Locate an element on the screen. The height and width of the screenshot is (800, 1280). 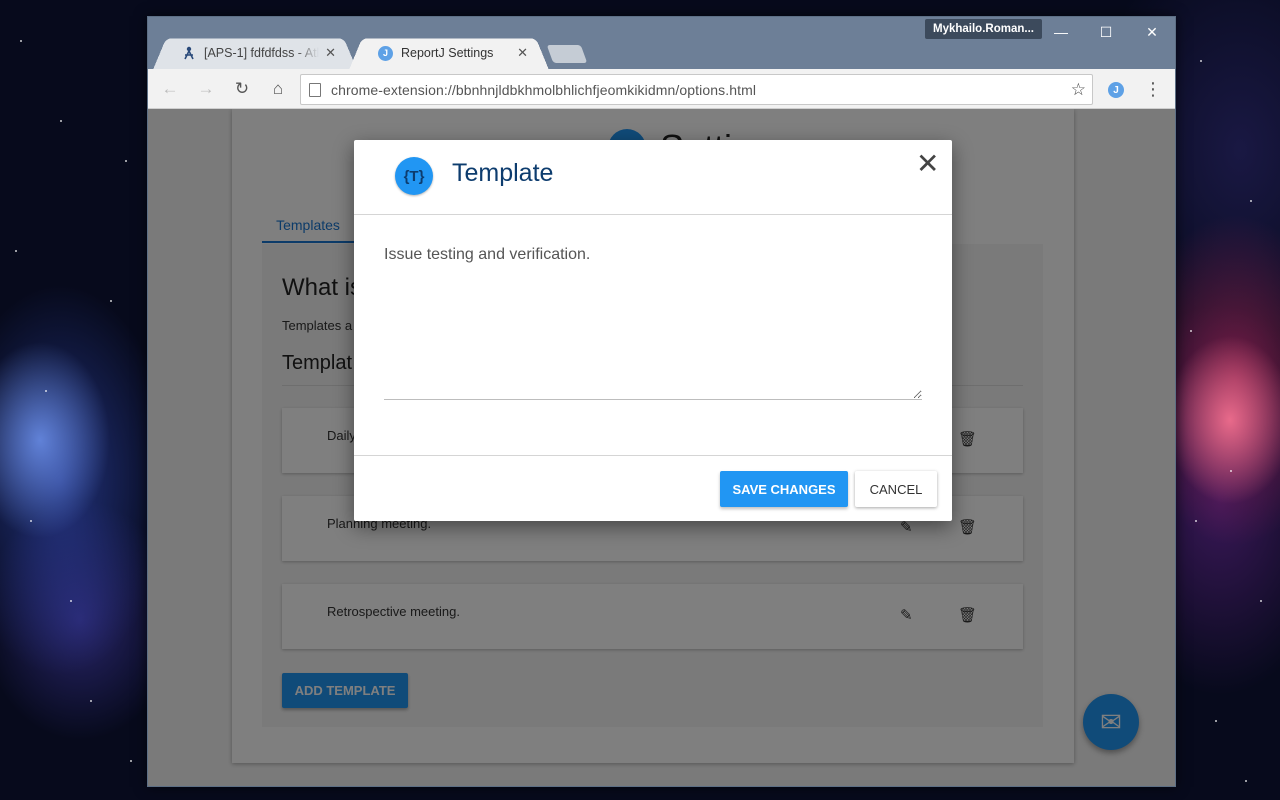
modal-header: {T} Template ✕ is located at coordinates (653, 177).